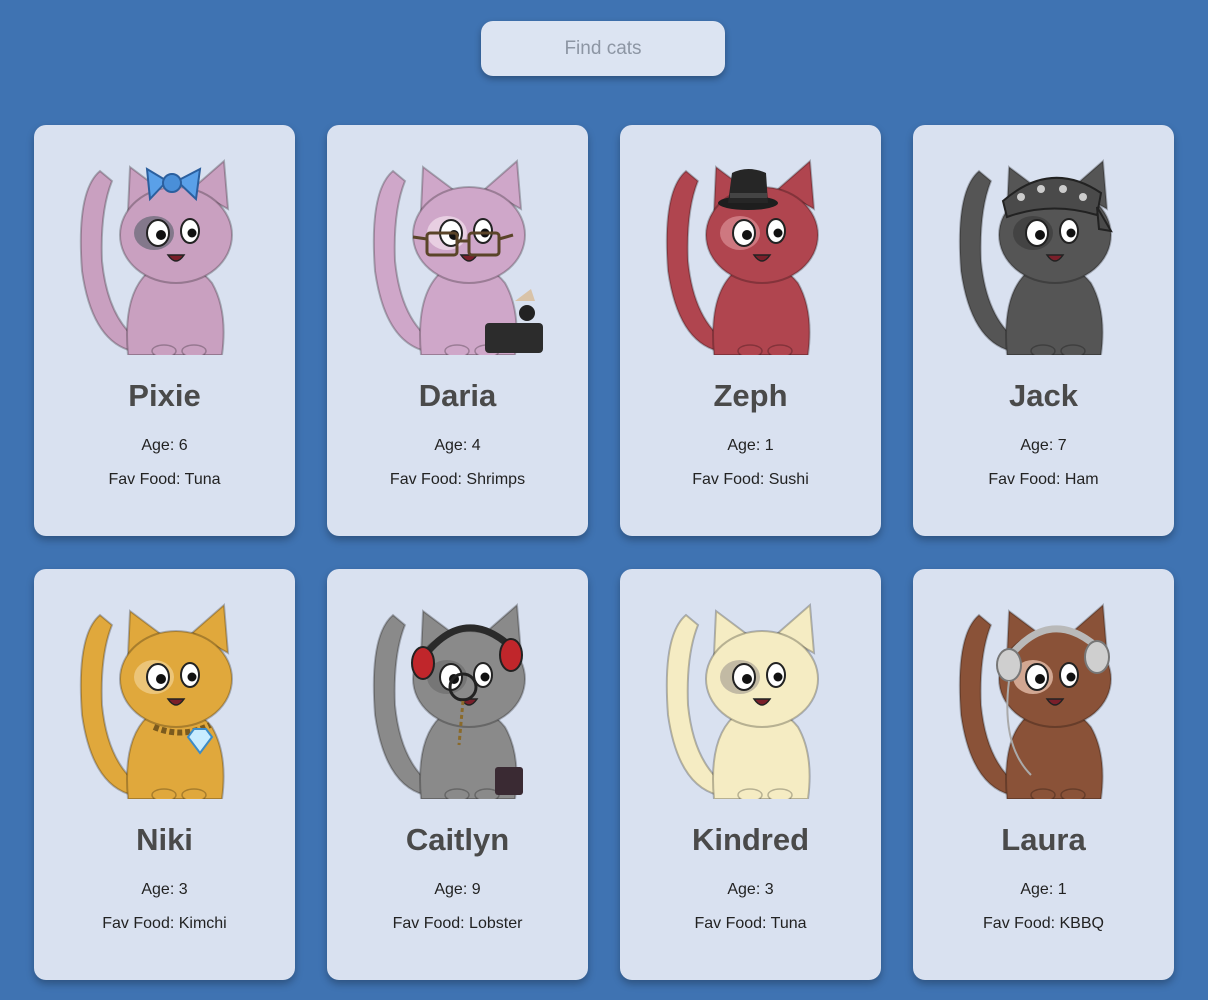 Image resolution: width=1208 pixels, height=1000 pixels. I want to click on cat-fav-food: Fav Food: Kimchi, so click(164, 923).